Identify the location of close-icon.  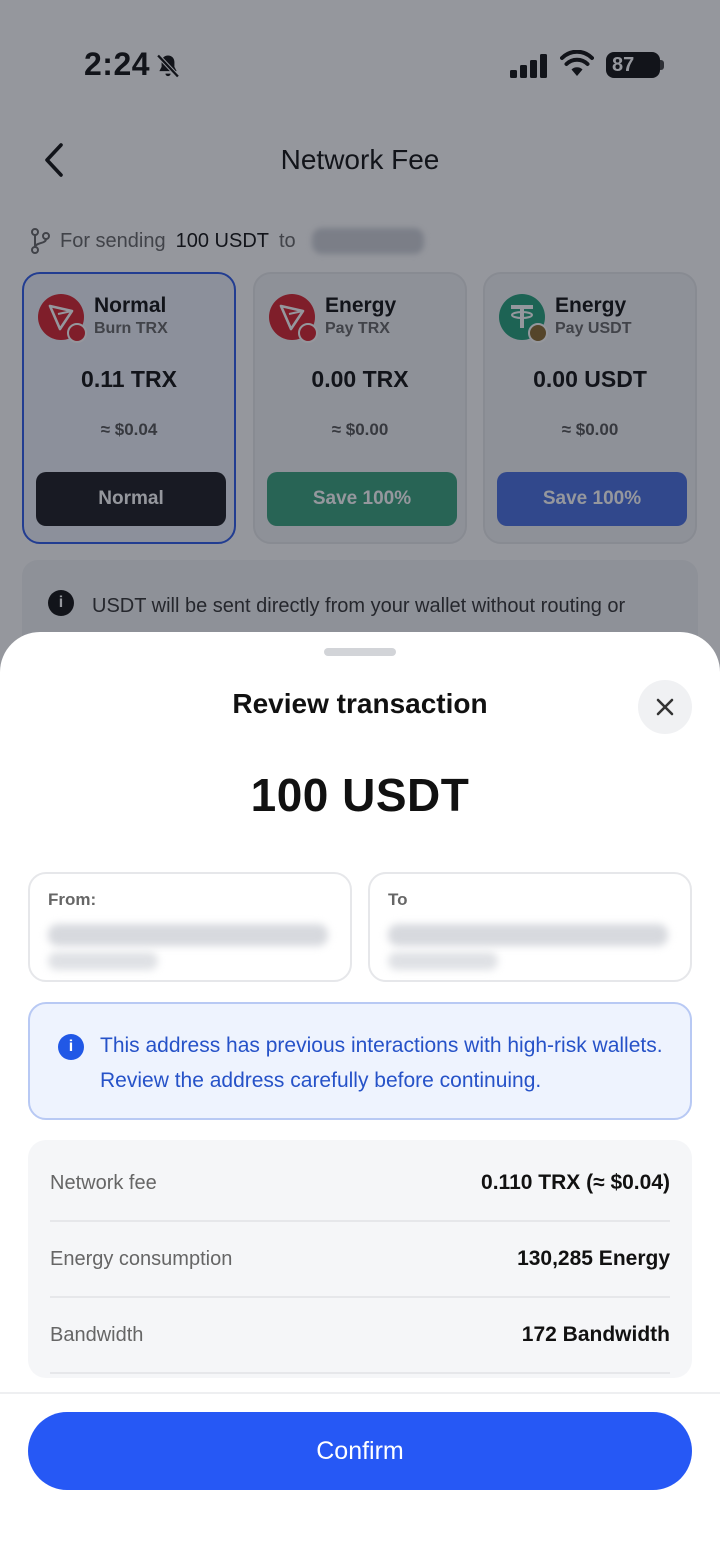
(665, 707).